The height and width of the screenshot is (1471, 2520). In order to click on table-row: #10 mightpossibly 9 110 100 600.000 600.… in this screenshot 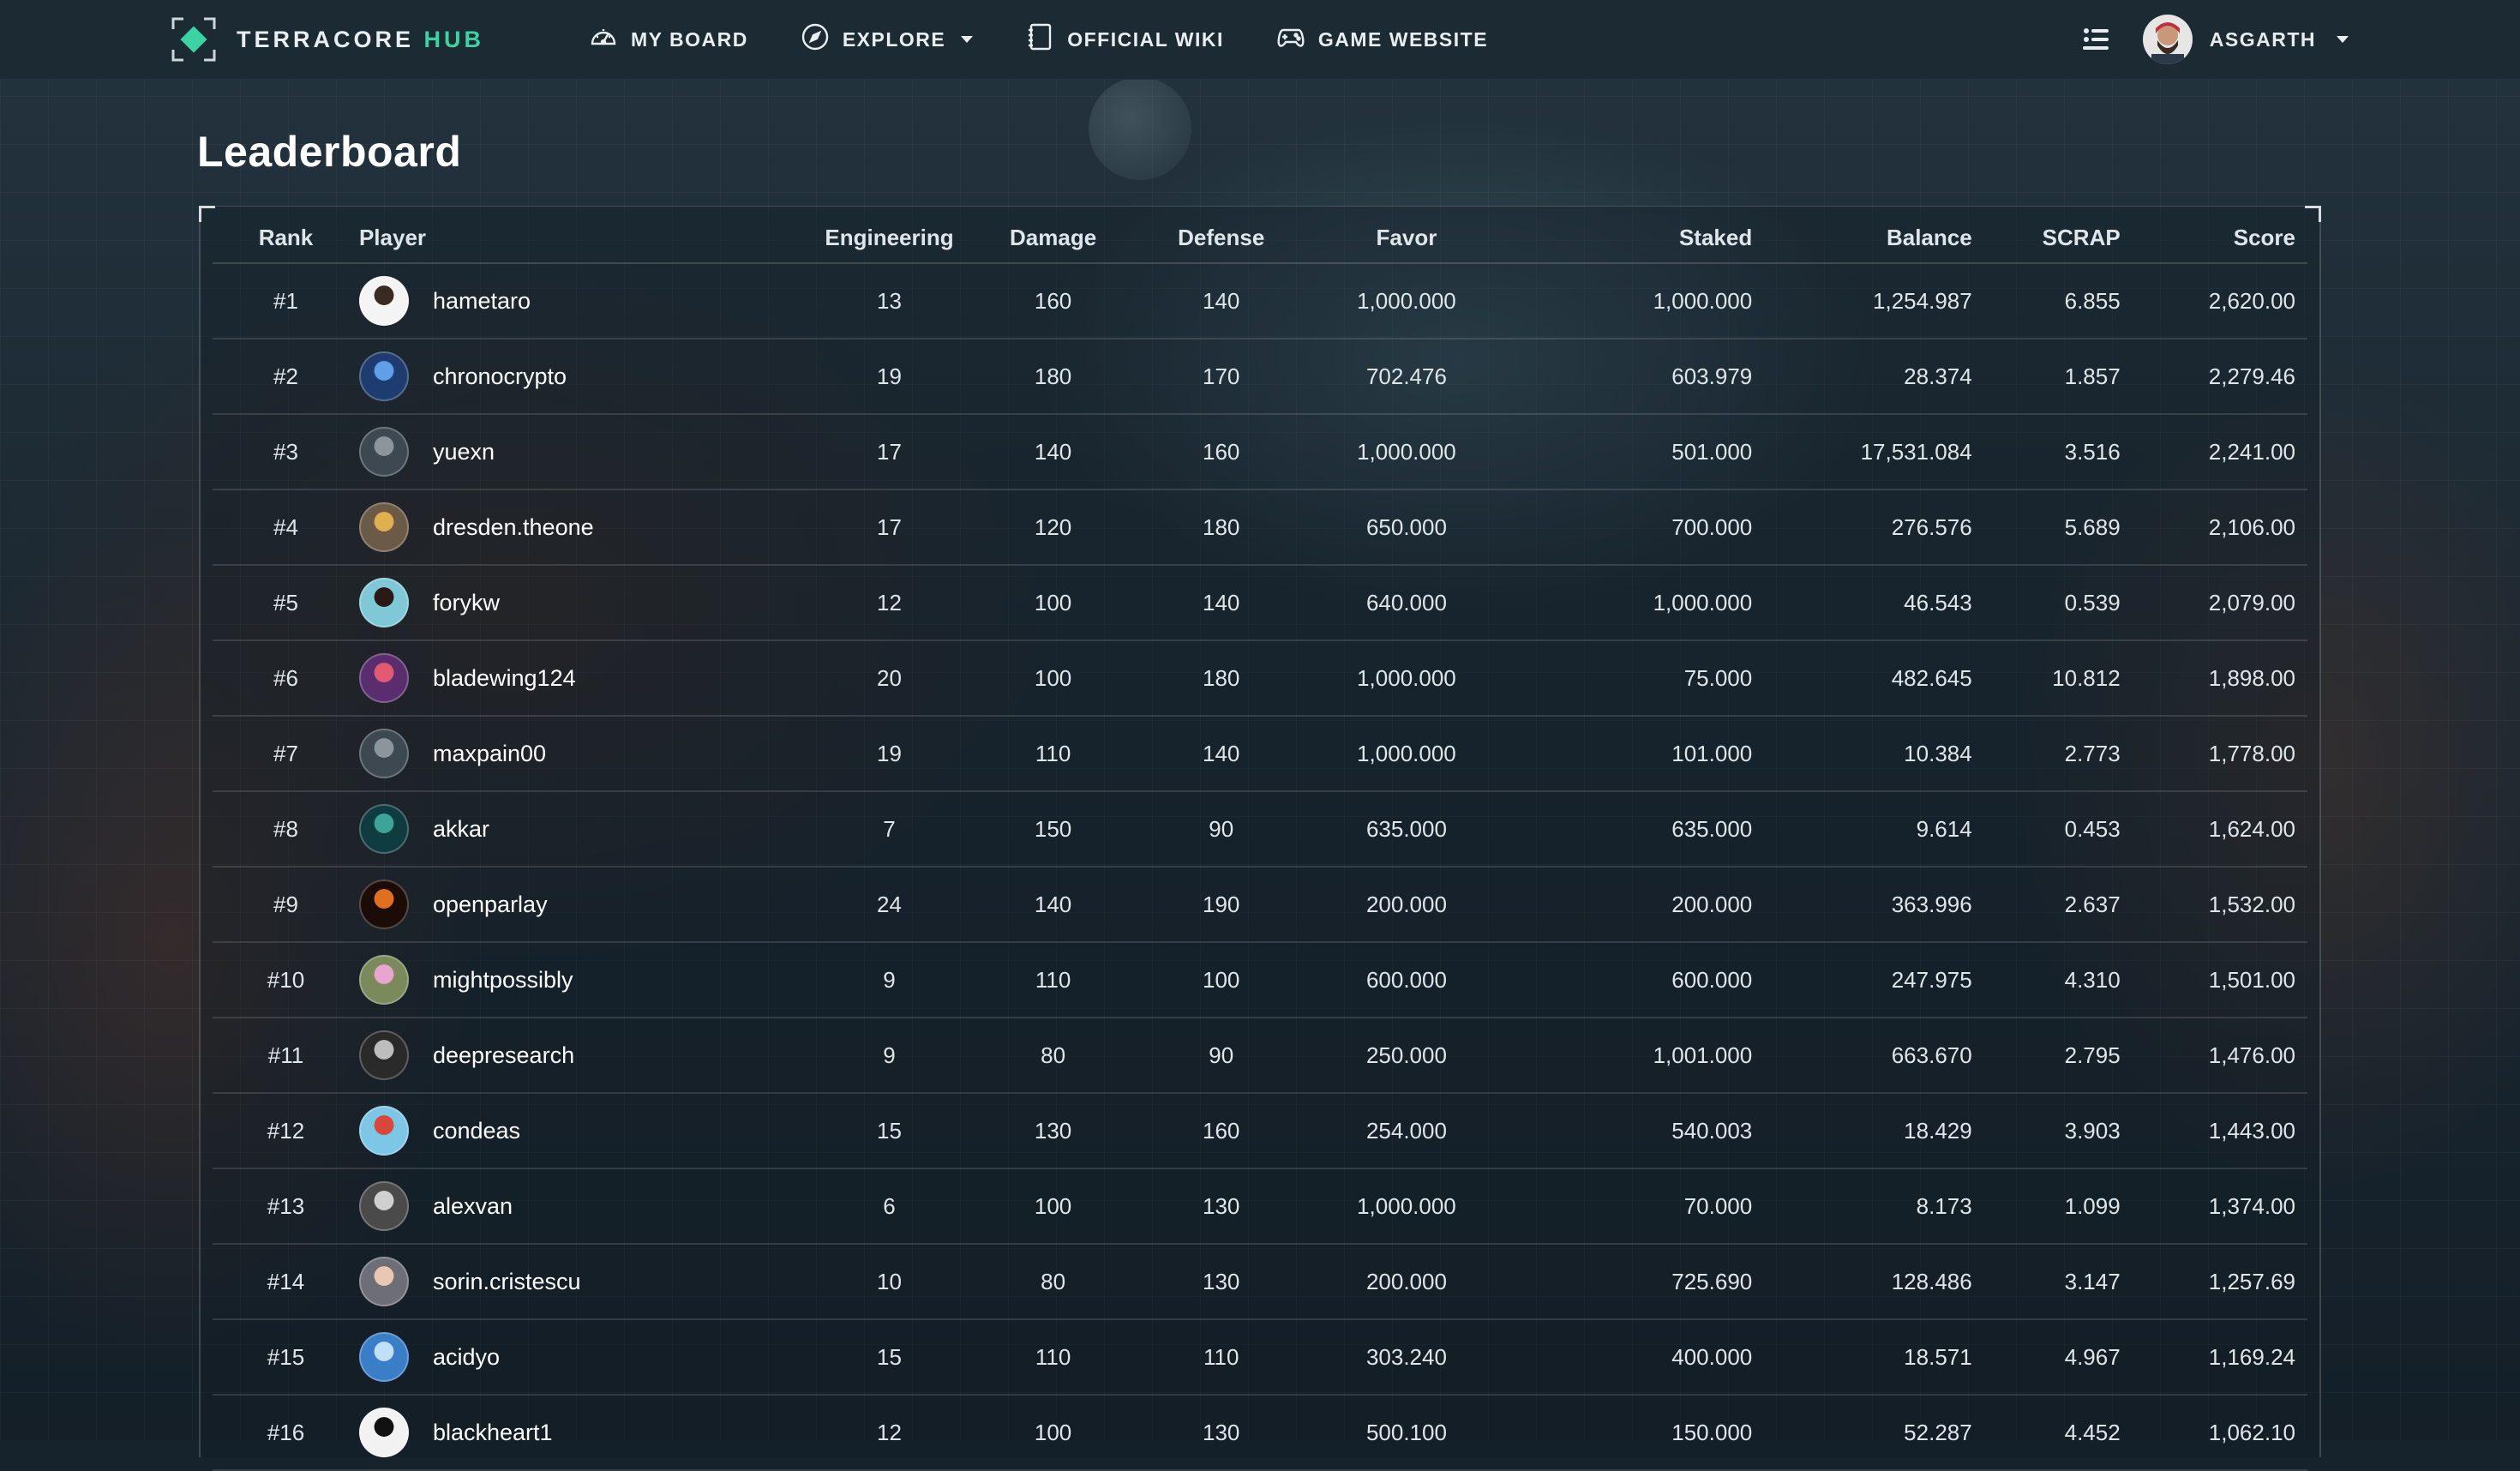, I will do `click(1260, 980)`.